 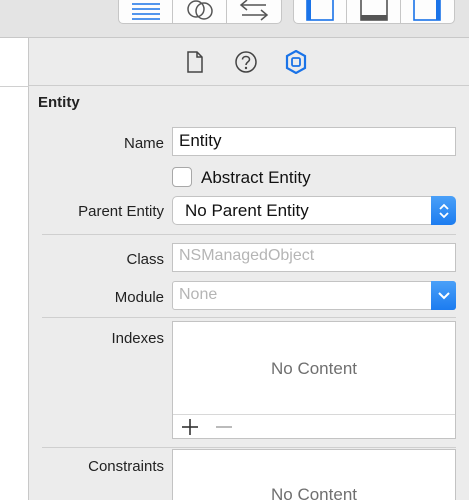 What do you see at coordinates (126, 466) in the screenshot?
I see `constraints-label: Constraints` at bounding box center [126, 466].